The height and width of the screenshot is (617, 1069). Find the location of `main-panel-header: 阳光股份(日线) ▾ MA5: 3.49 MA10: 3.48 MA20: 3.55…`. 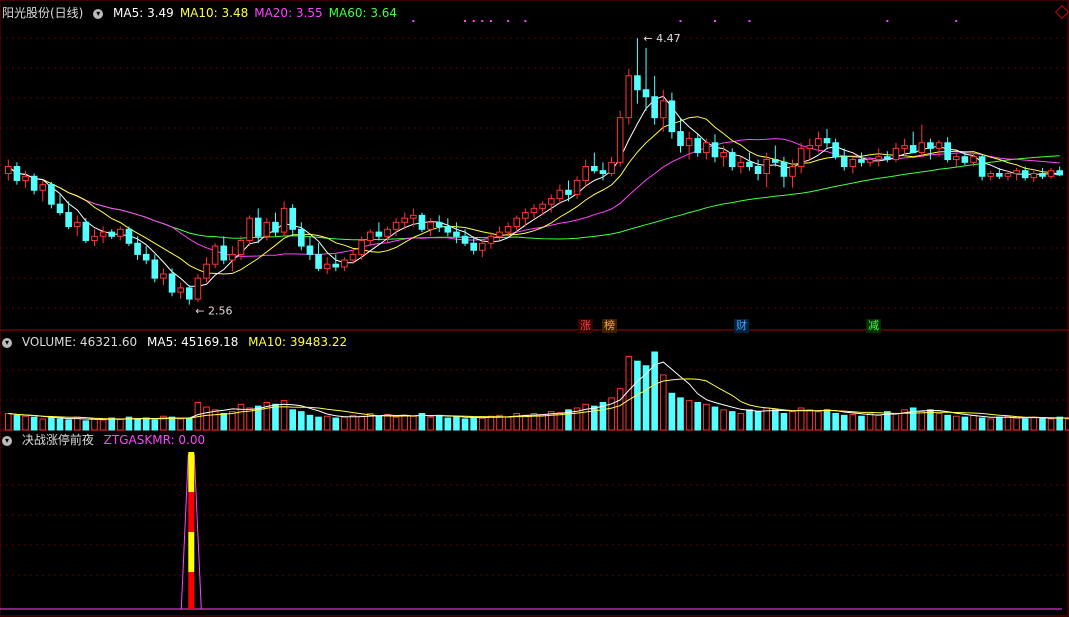

main-panel-header: 阳光股份(日线) ▾ MA5: 3.49 MA10: 3.48 MA20: 3.55… is located at coordinates (205, 13).